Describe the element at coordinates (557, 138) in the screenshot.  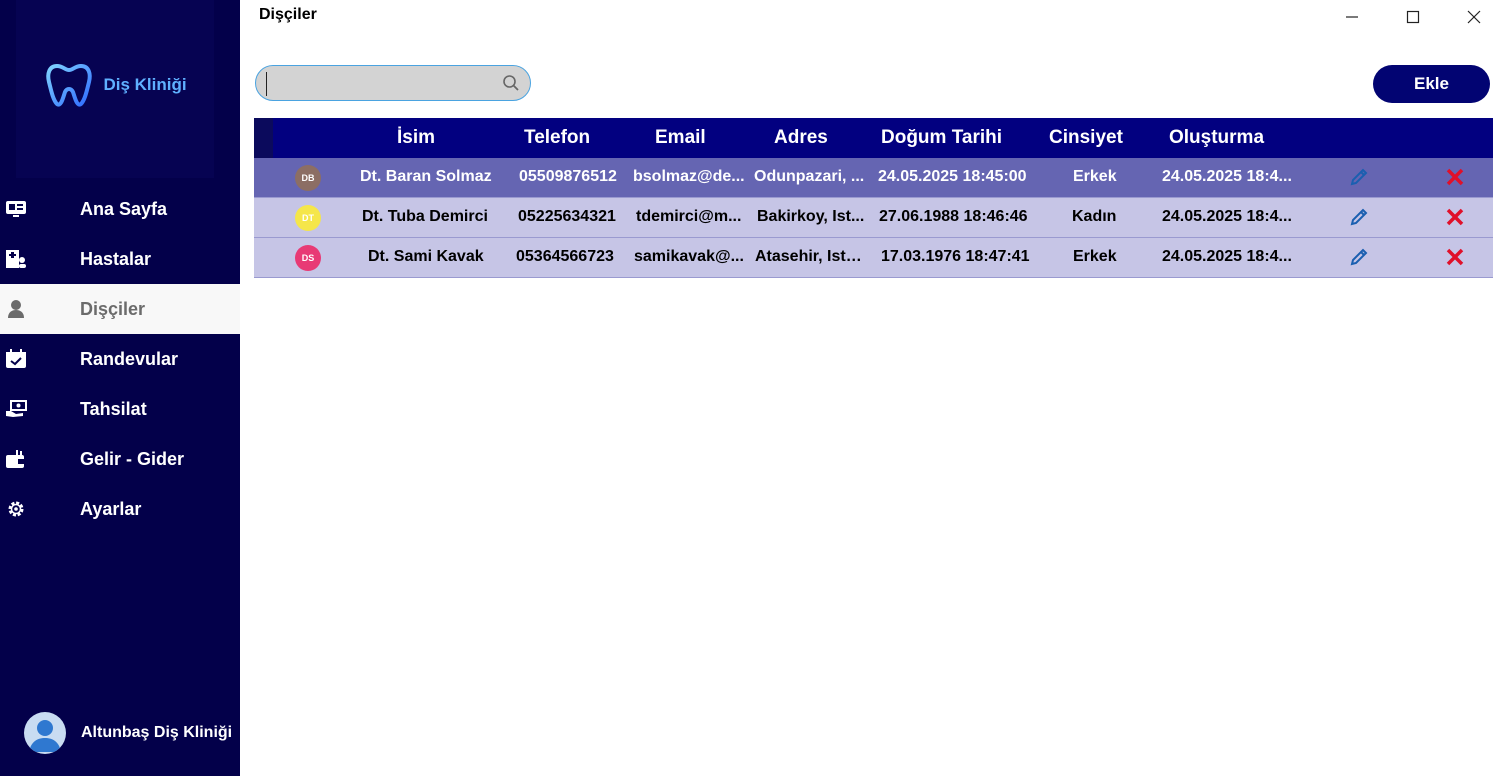
I see `column-header-telefon: Telefon` at that location.